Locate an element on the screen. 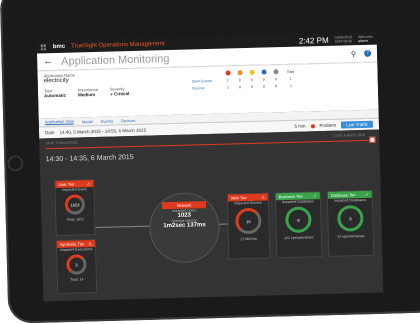 The width and height of the screenshot is (420, 324). tier-footer: 23 Mb/Sec is located at coordinates (249, 239).